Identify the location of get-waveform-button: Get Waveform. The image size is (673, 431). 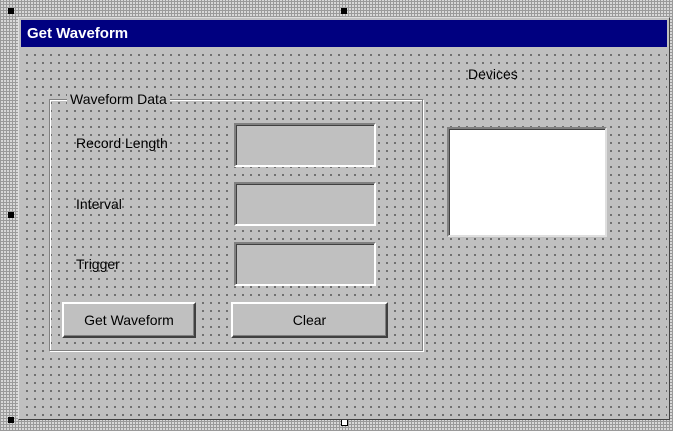
(129, 320).